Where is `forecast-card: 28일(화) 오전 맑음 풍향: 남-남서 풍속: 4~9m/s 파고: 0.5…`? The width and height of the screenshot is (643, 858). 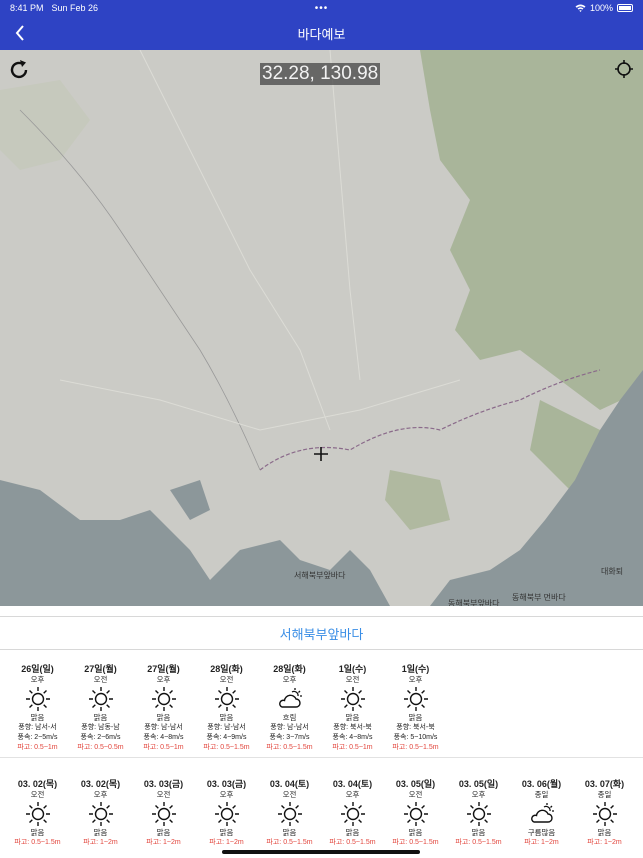
forecast-card: 28일(화) 오전 맑음 풍향: 남-남서 풍속: 4~9m/s 파고: 0.5… is located at coordinates (226, 708).